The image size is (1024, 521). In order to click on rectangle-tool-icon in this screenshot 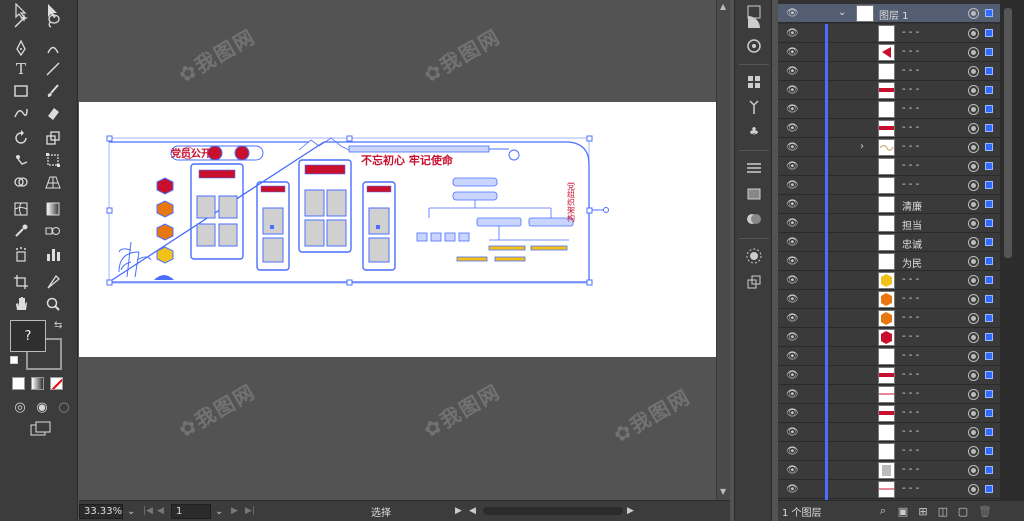, I will do `click(21, 91)`.